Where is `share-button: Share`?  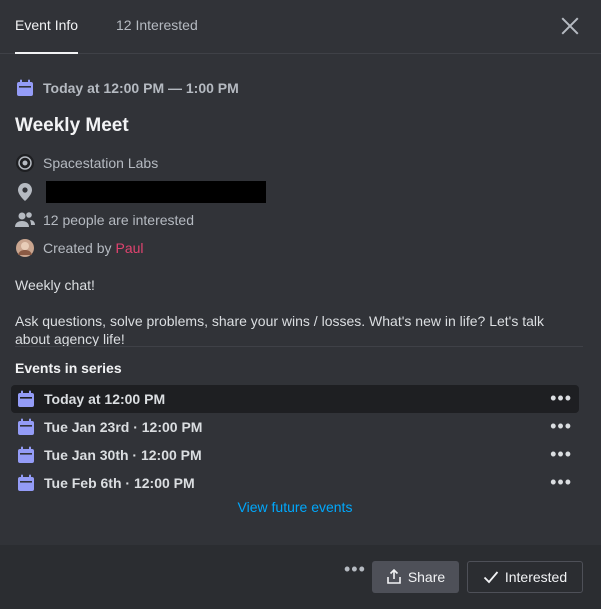 share-button: Share is located at coordinates (415, 577).